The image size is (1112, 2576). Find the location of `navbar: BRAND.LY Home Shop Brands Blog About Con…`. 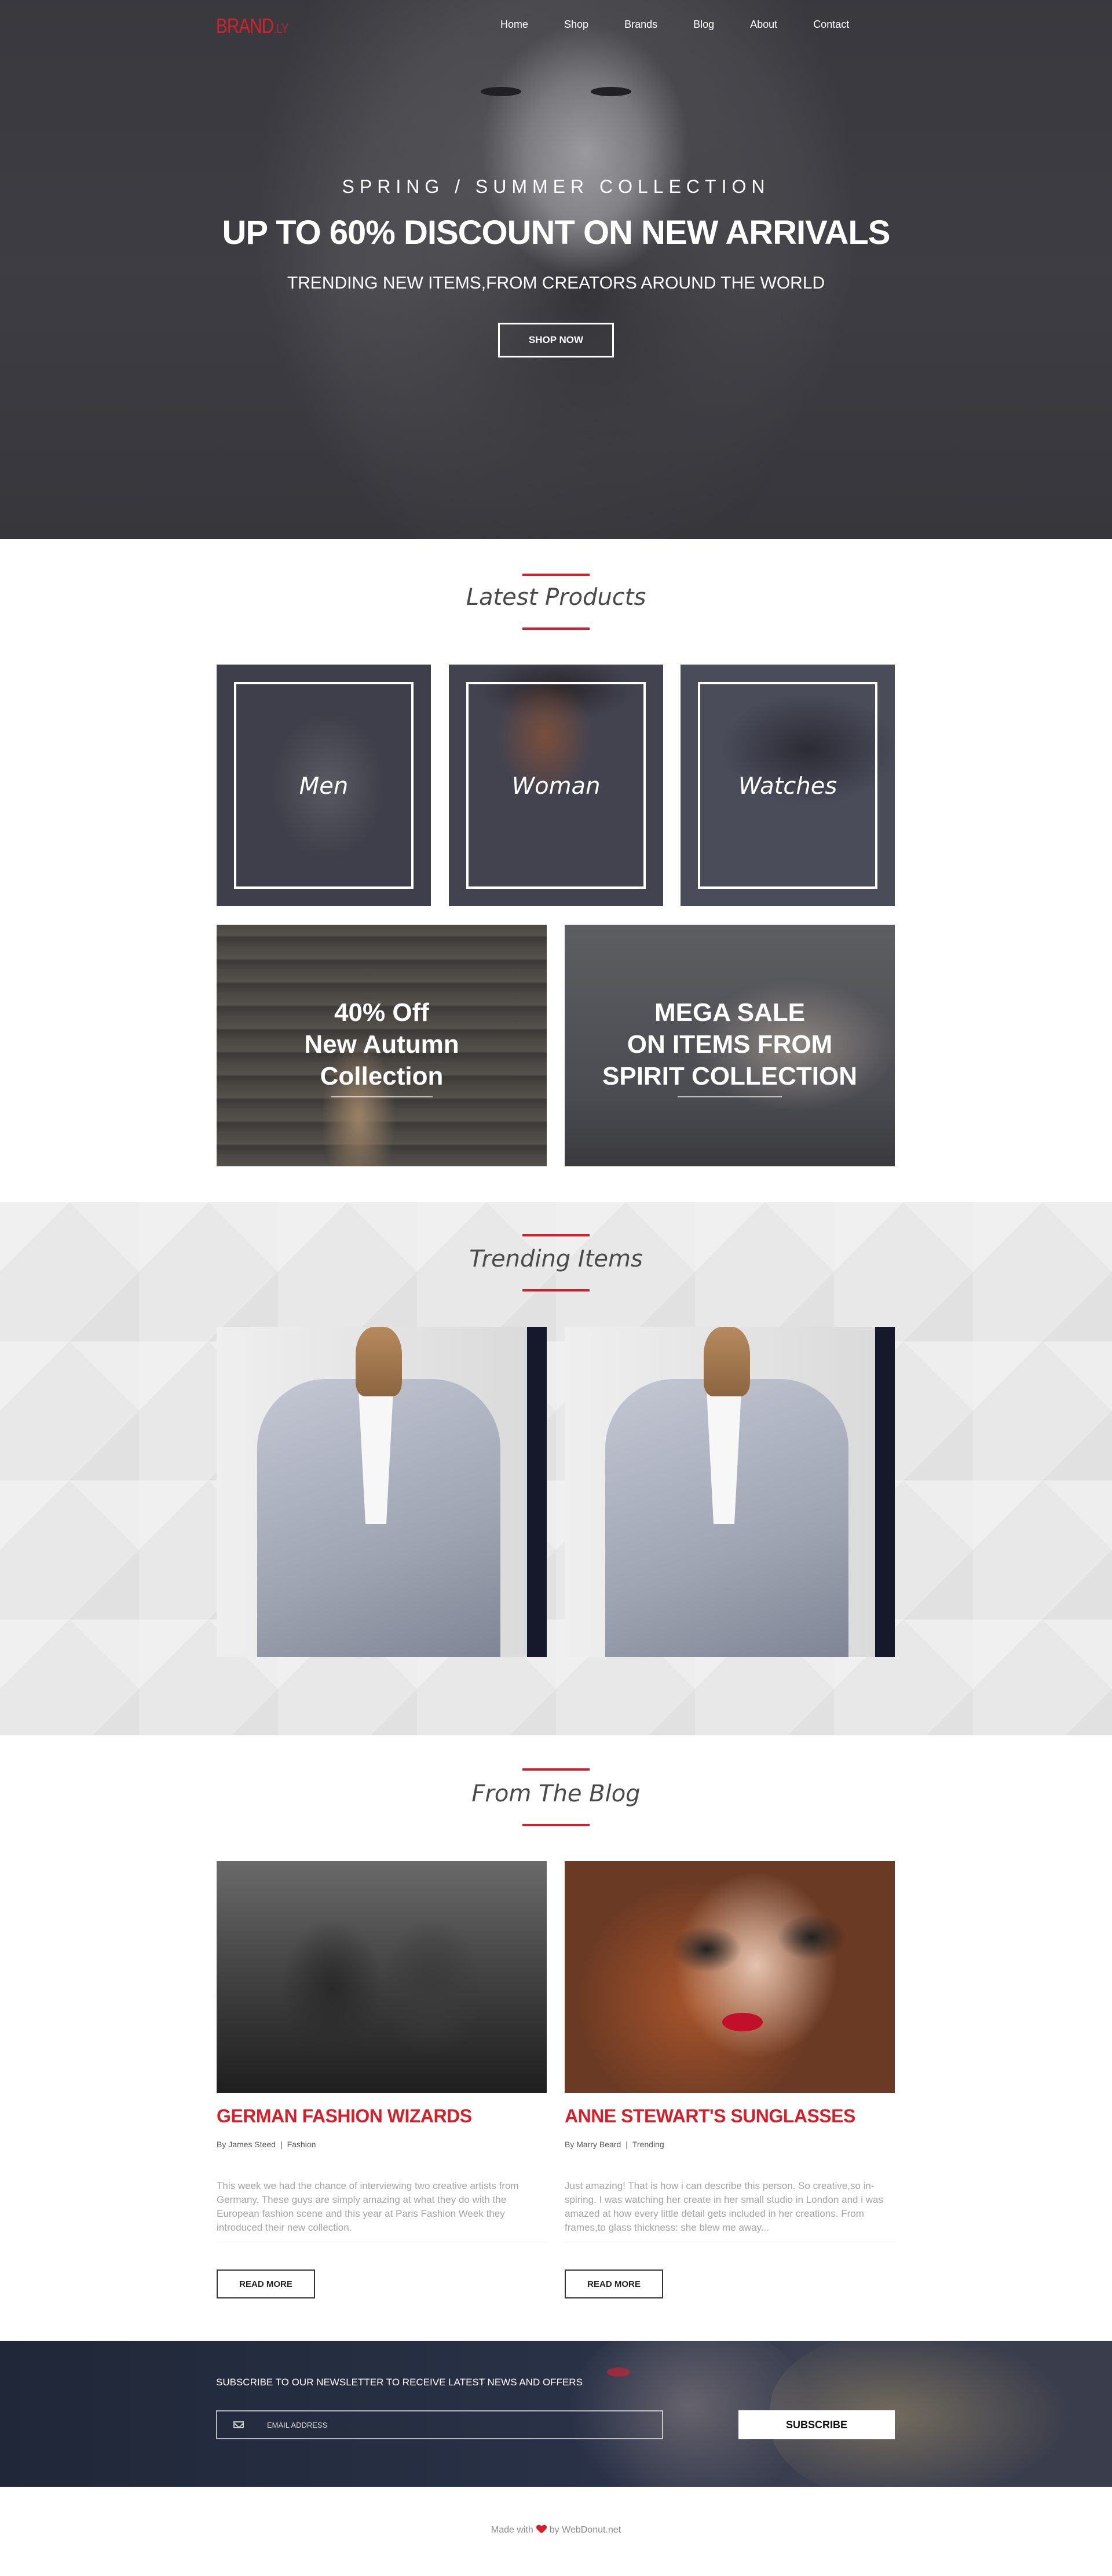

navbar: BRAND.LY Home Shop Brands Blog About Con… is located at coordinates (556, 25).